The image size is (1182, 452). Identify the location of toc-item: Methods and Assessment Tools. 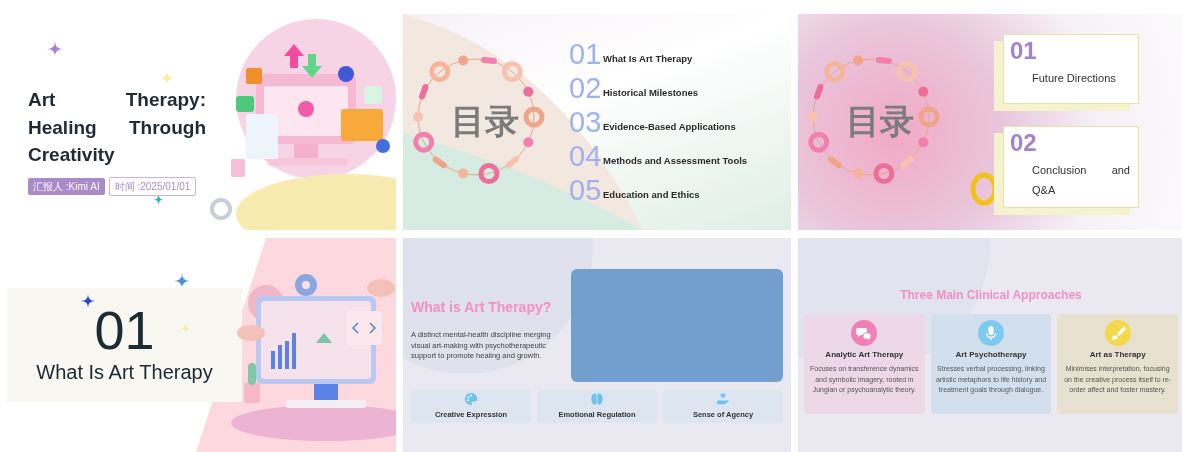
(675, 160).